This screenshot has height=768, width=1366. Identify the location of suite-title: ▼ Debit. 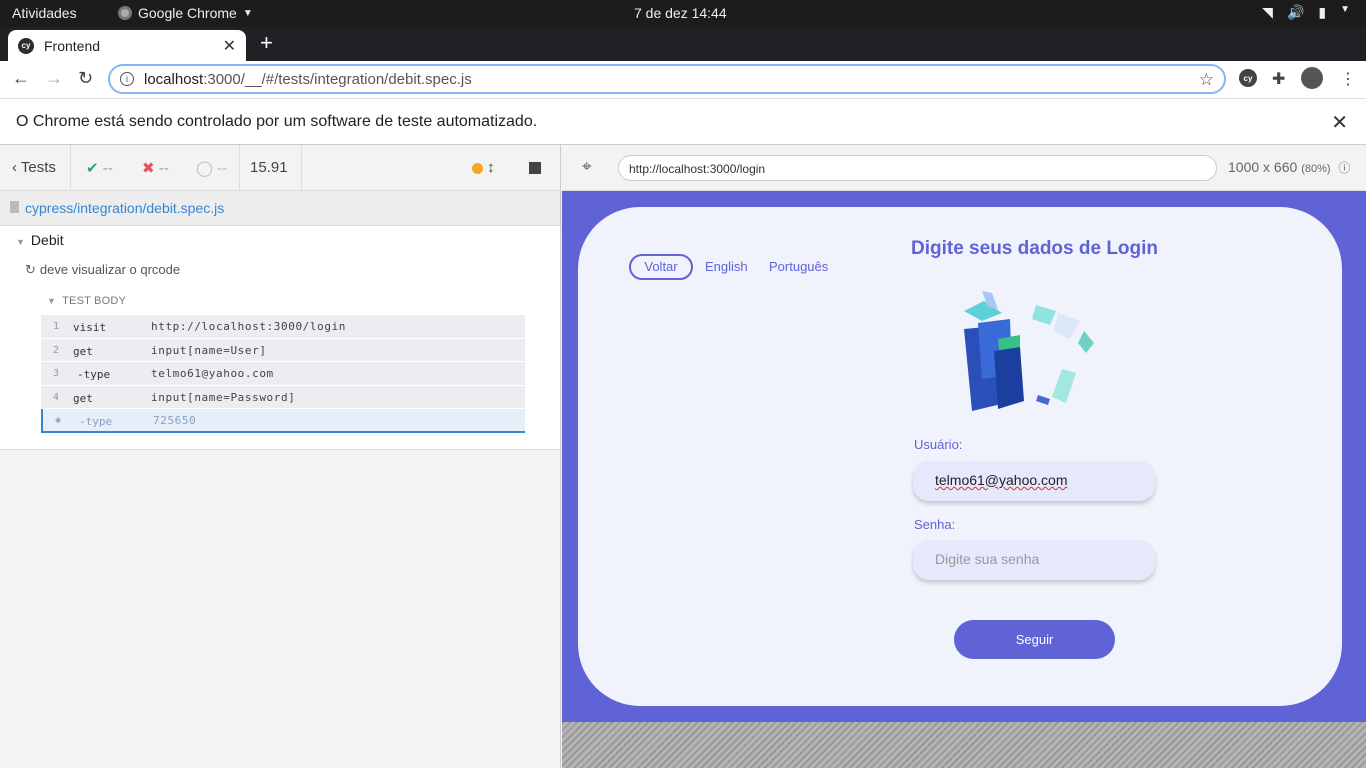
(40, 240).